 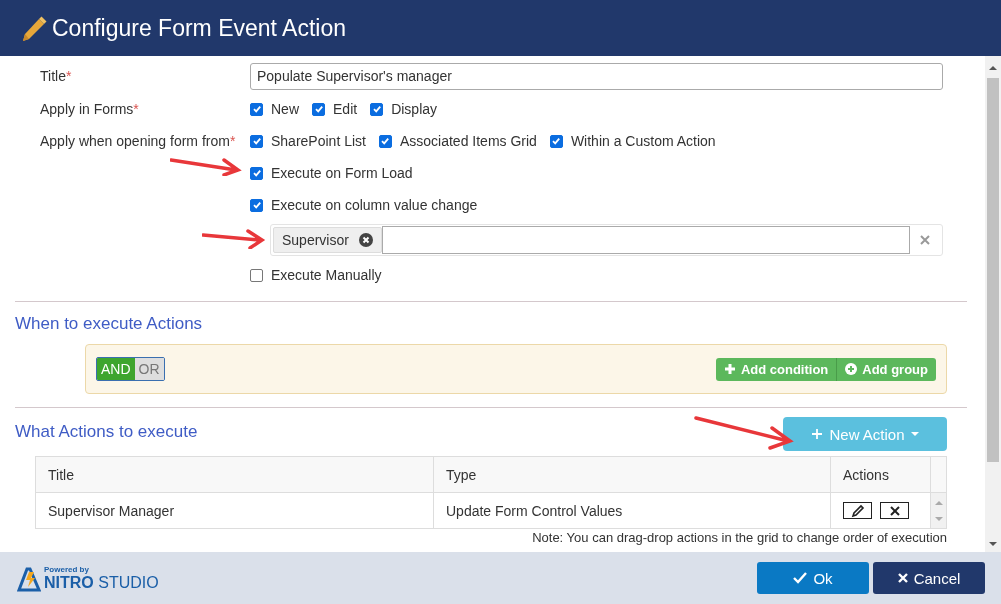 I want to click on add-button: Add condition, so click(x=776, y=369).